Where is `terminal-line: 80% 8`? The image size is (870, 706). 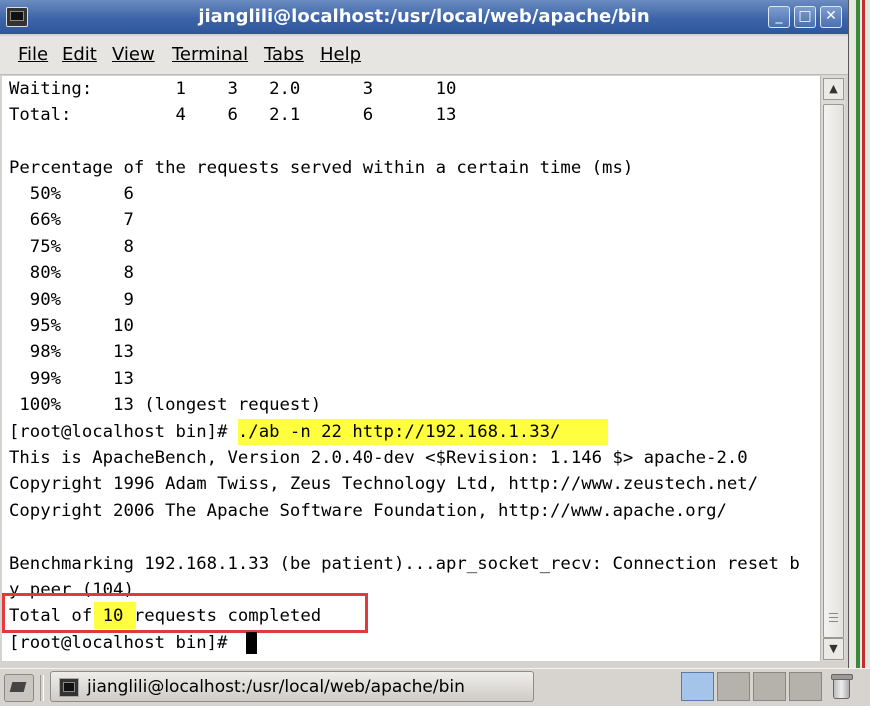 terminal-line: 80% 8 is located at coordinates (71, 273).